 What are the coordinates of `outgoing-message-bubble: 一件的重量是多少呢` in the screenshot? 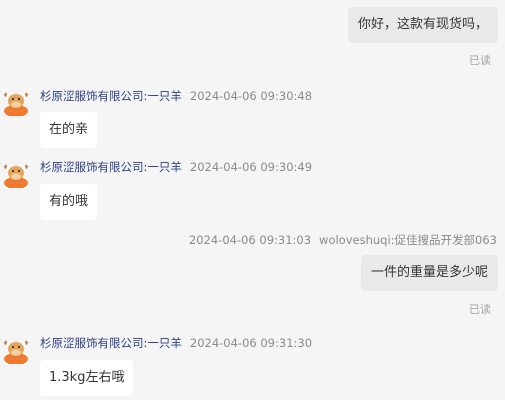 It's located at (429, 273).